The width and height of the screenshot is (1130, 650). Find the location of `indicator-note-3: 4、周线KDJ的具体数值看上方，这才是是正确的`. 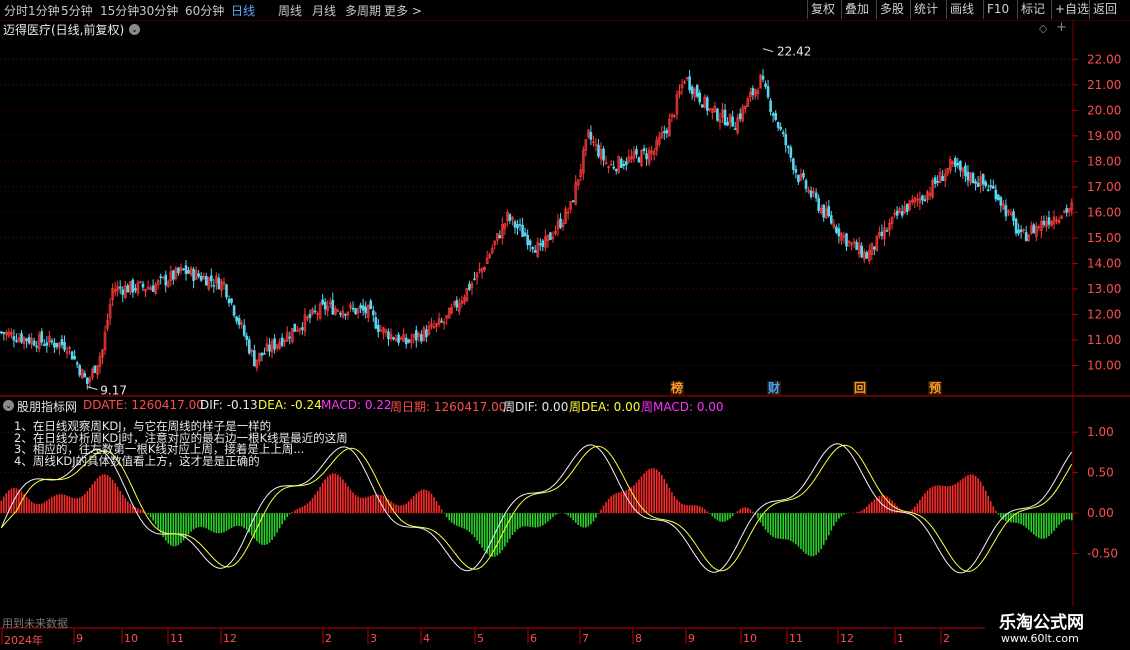

indicator-note-3: 4、周线KDJ的具体数值看上方，这才是是正确的 is located at coordinates (137, 460).